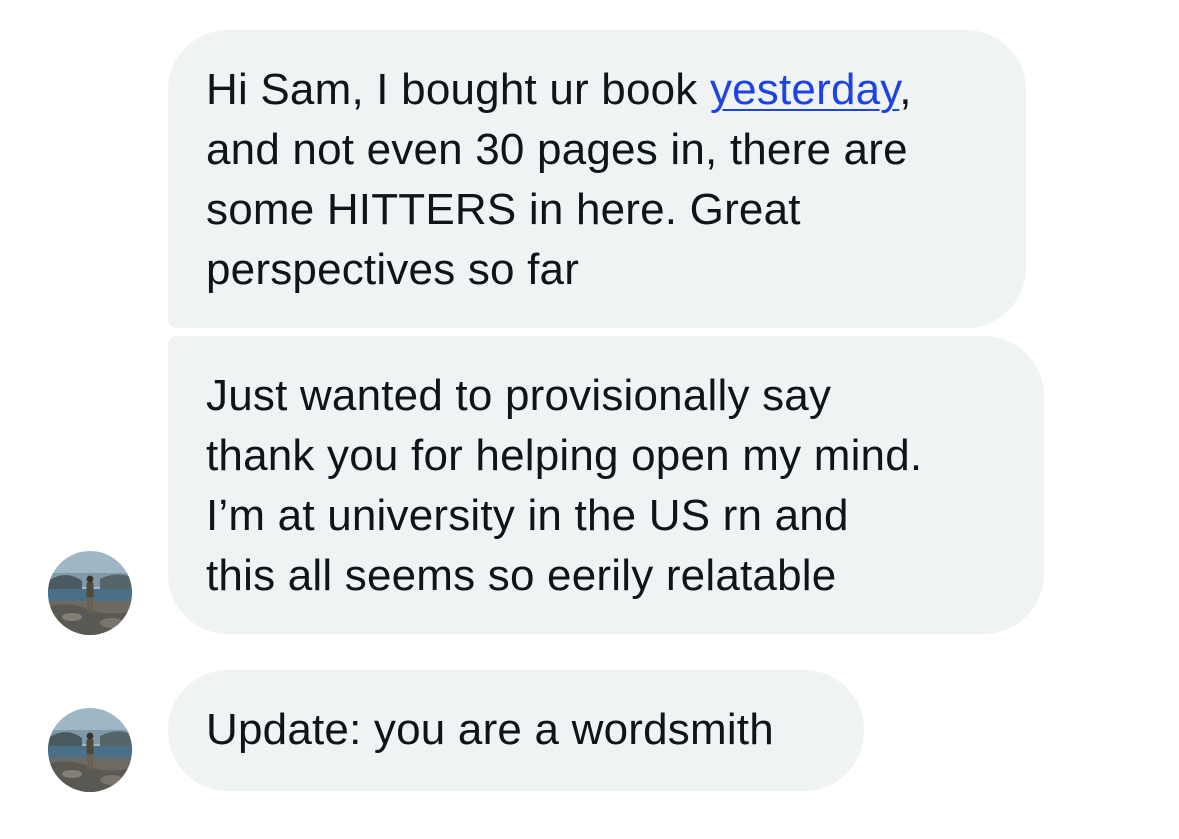  Describe the element at coordinates (490, 729) in the screenshot. I see `message-line: Update: you are a wordsmith` at that location.